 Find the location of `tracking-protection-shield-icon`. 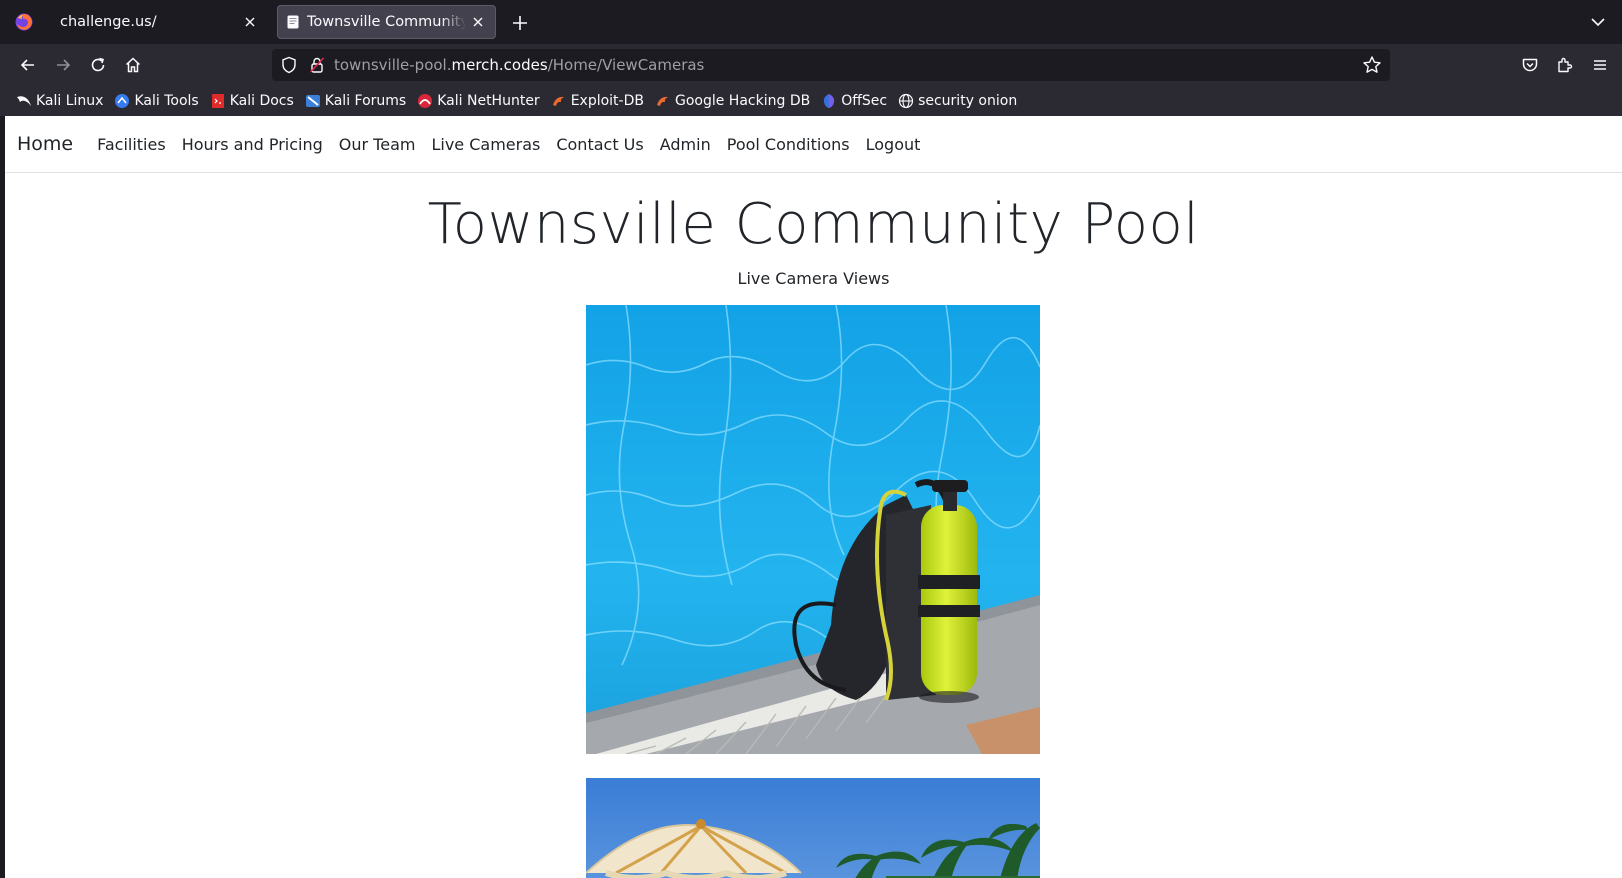

tracking-protection-shield-icon is located at coordinates (289, 65).